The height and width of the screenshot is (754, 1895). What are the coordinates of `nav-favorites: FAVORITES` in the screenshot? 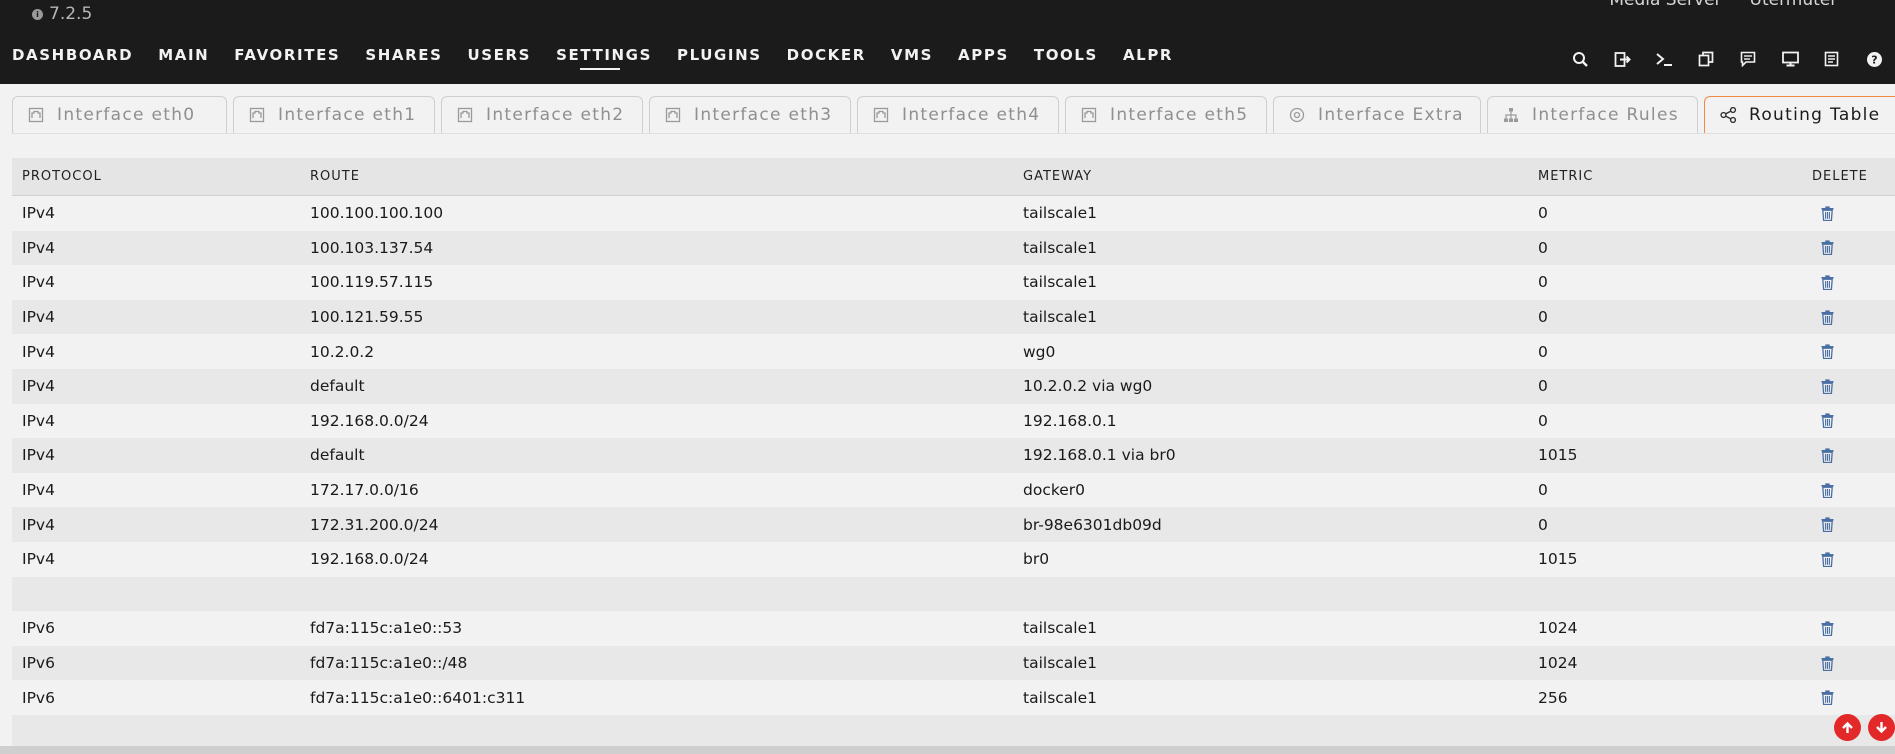 It's located at (287, 59).